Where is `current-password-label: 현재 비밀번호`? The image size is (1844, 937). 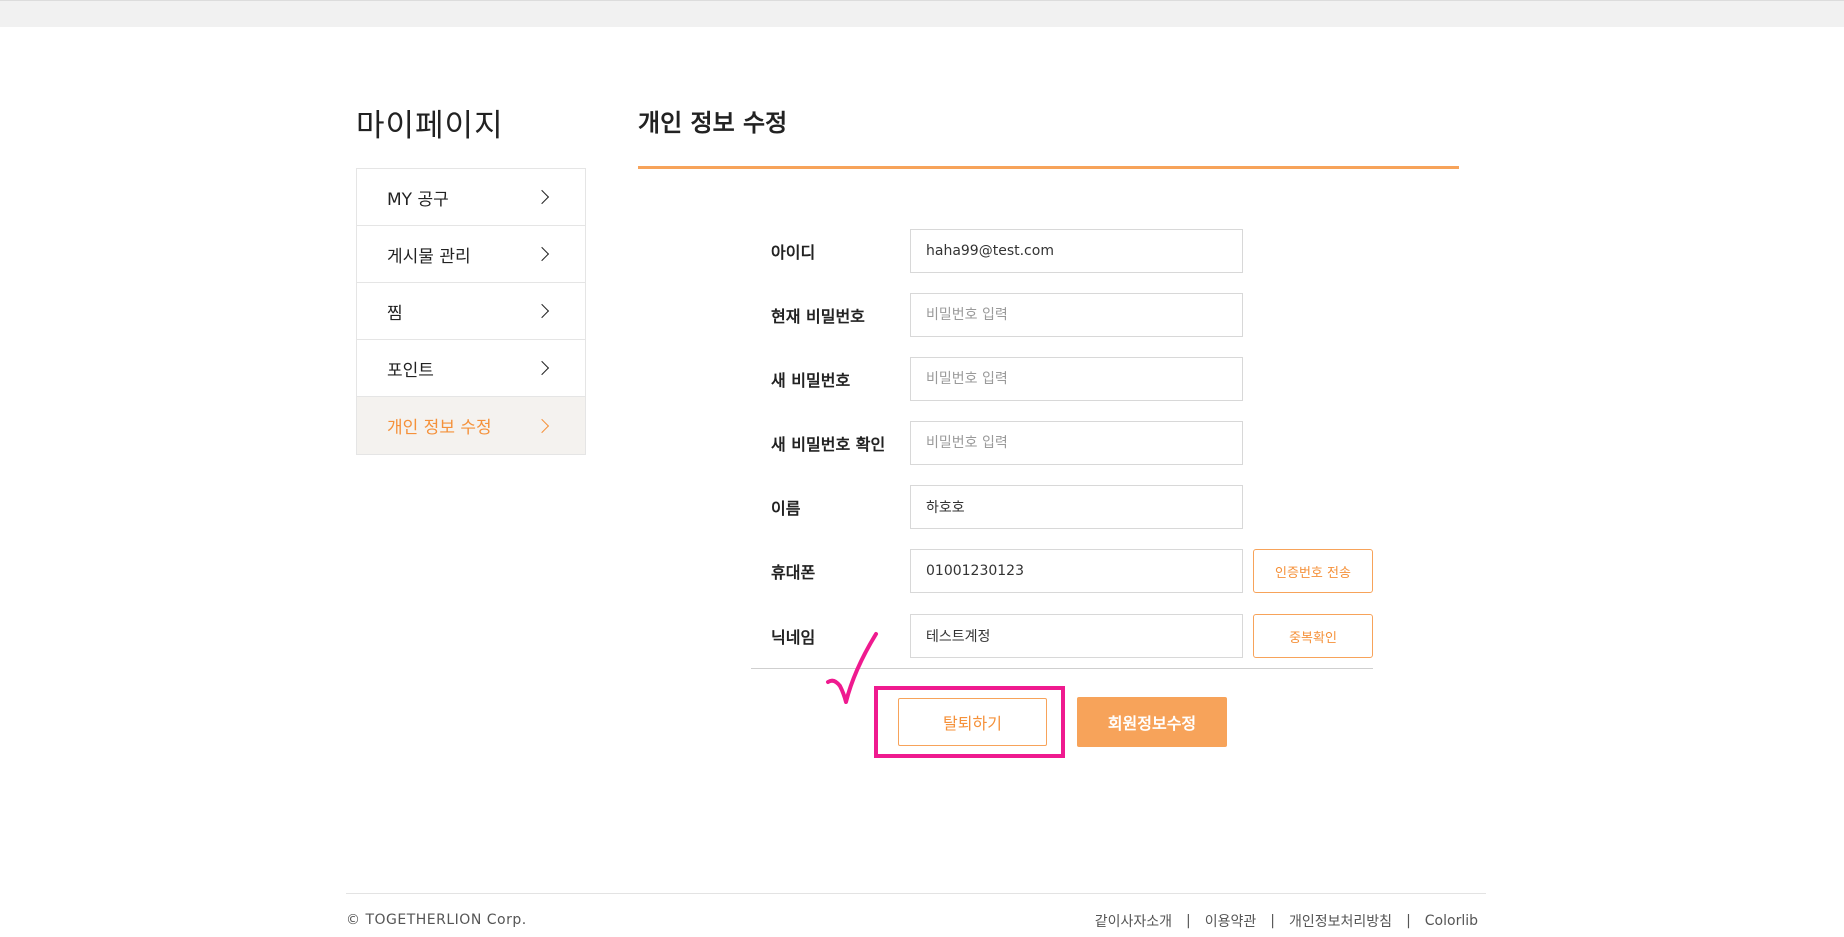
current-password-label: 현재 비밀번호 is located at coordinates (818, 316).